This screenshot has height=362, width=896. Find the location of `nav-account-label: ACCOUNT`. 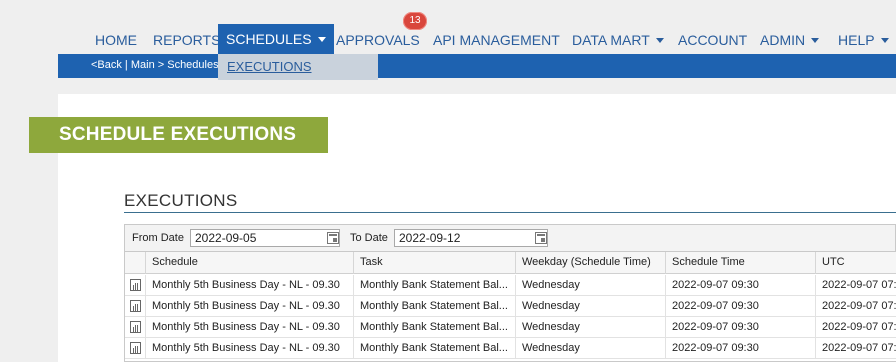

nav-account-label: ACCOUNT is located at coordinates (713, 40).